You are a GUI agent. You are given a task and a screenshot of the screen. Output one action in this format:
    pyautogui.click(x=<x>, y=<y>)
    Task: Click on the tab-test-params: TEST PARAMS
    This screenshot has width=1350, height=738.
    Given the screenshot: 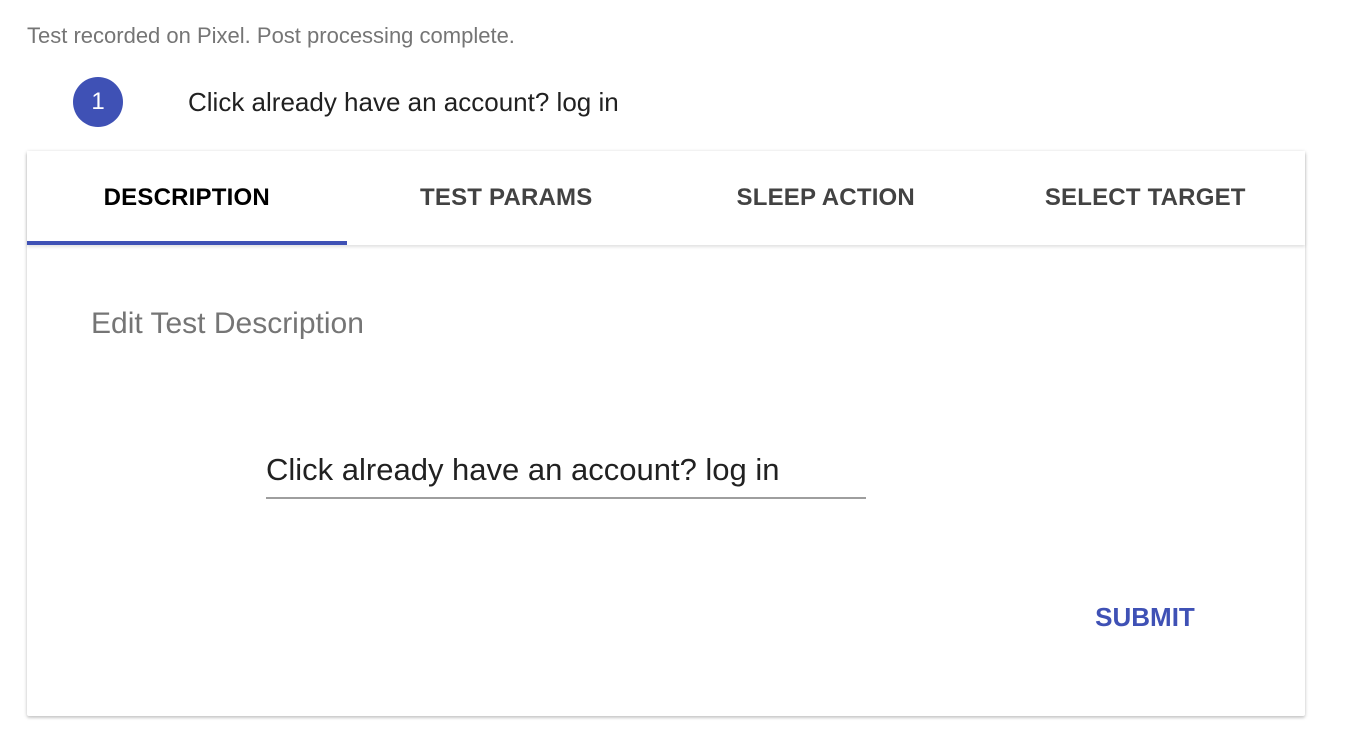 What is the action you would take?
    pyautogui.click(x=507, y=198)
    